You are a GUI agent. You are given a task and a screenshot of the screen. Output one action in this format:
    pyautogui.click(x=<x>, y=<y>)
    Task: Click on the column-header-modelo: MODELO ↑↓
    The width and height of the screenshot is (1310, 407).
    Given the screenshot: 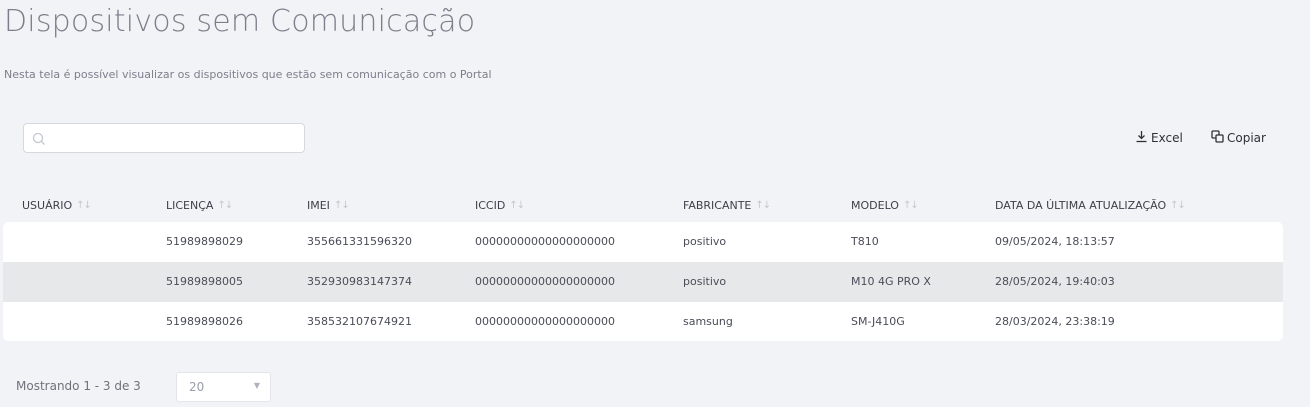 What is the action you would take?
    pyautogui.click(x=885, y=205)
    